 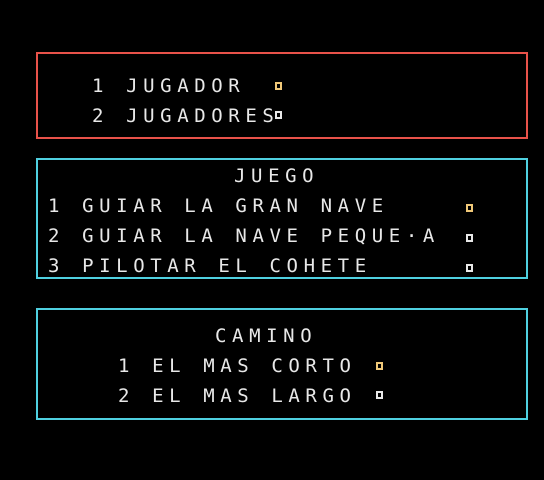 I want to click on longest-route-checkbox, so click(x=379, y=395).